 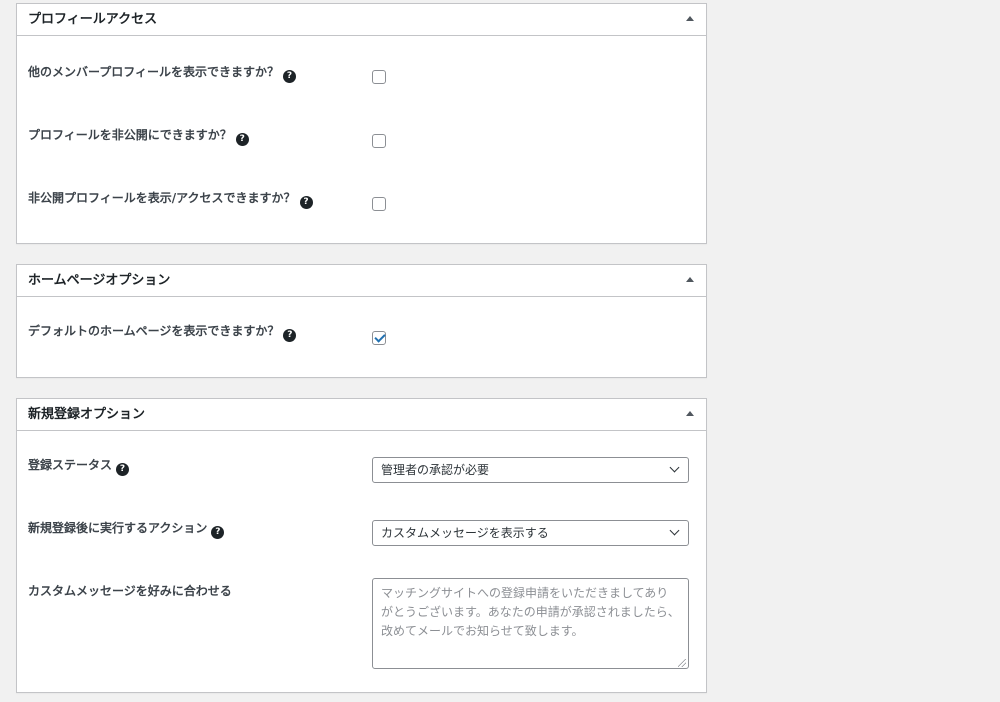 I want to click on registration-options-header: 新規登録オプション, so click(x=361, y=415).